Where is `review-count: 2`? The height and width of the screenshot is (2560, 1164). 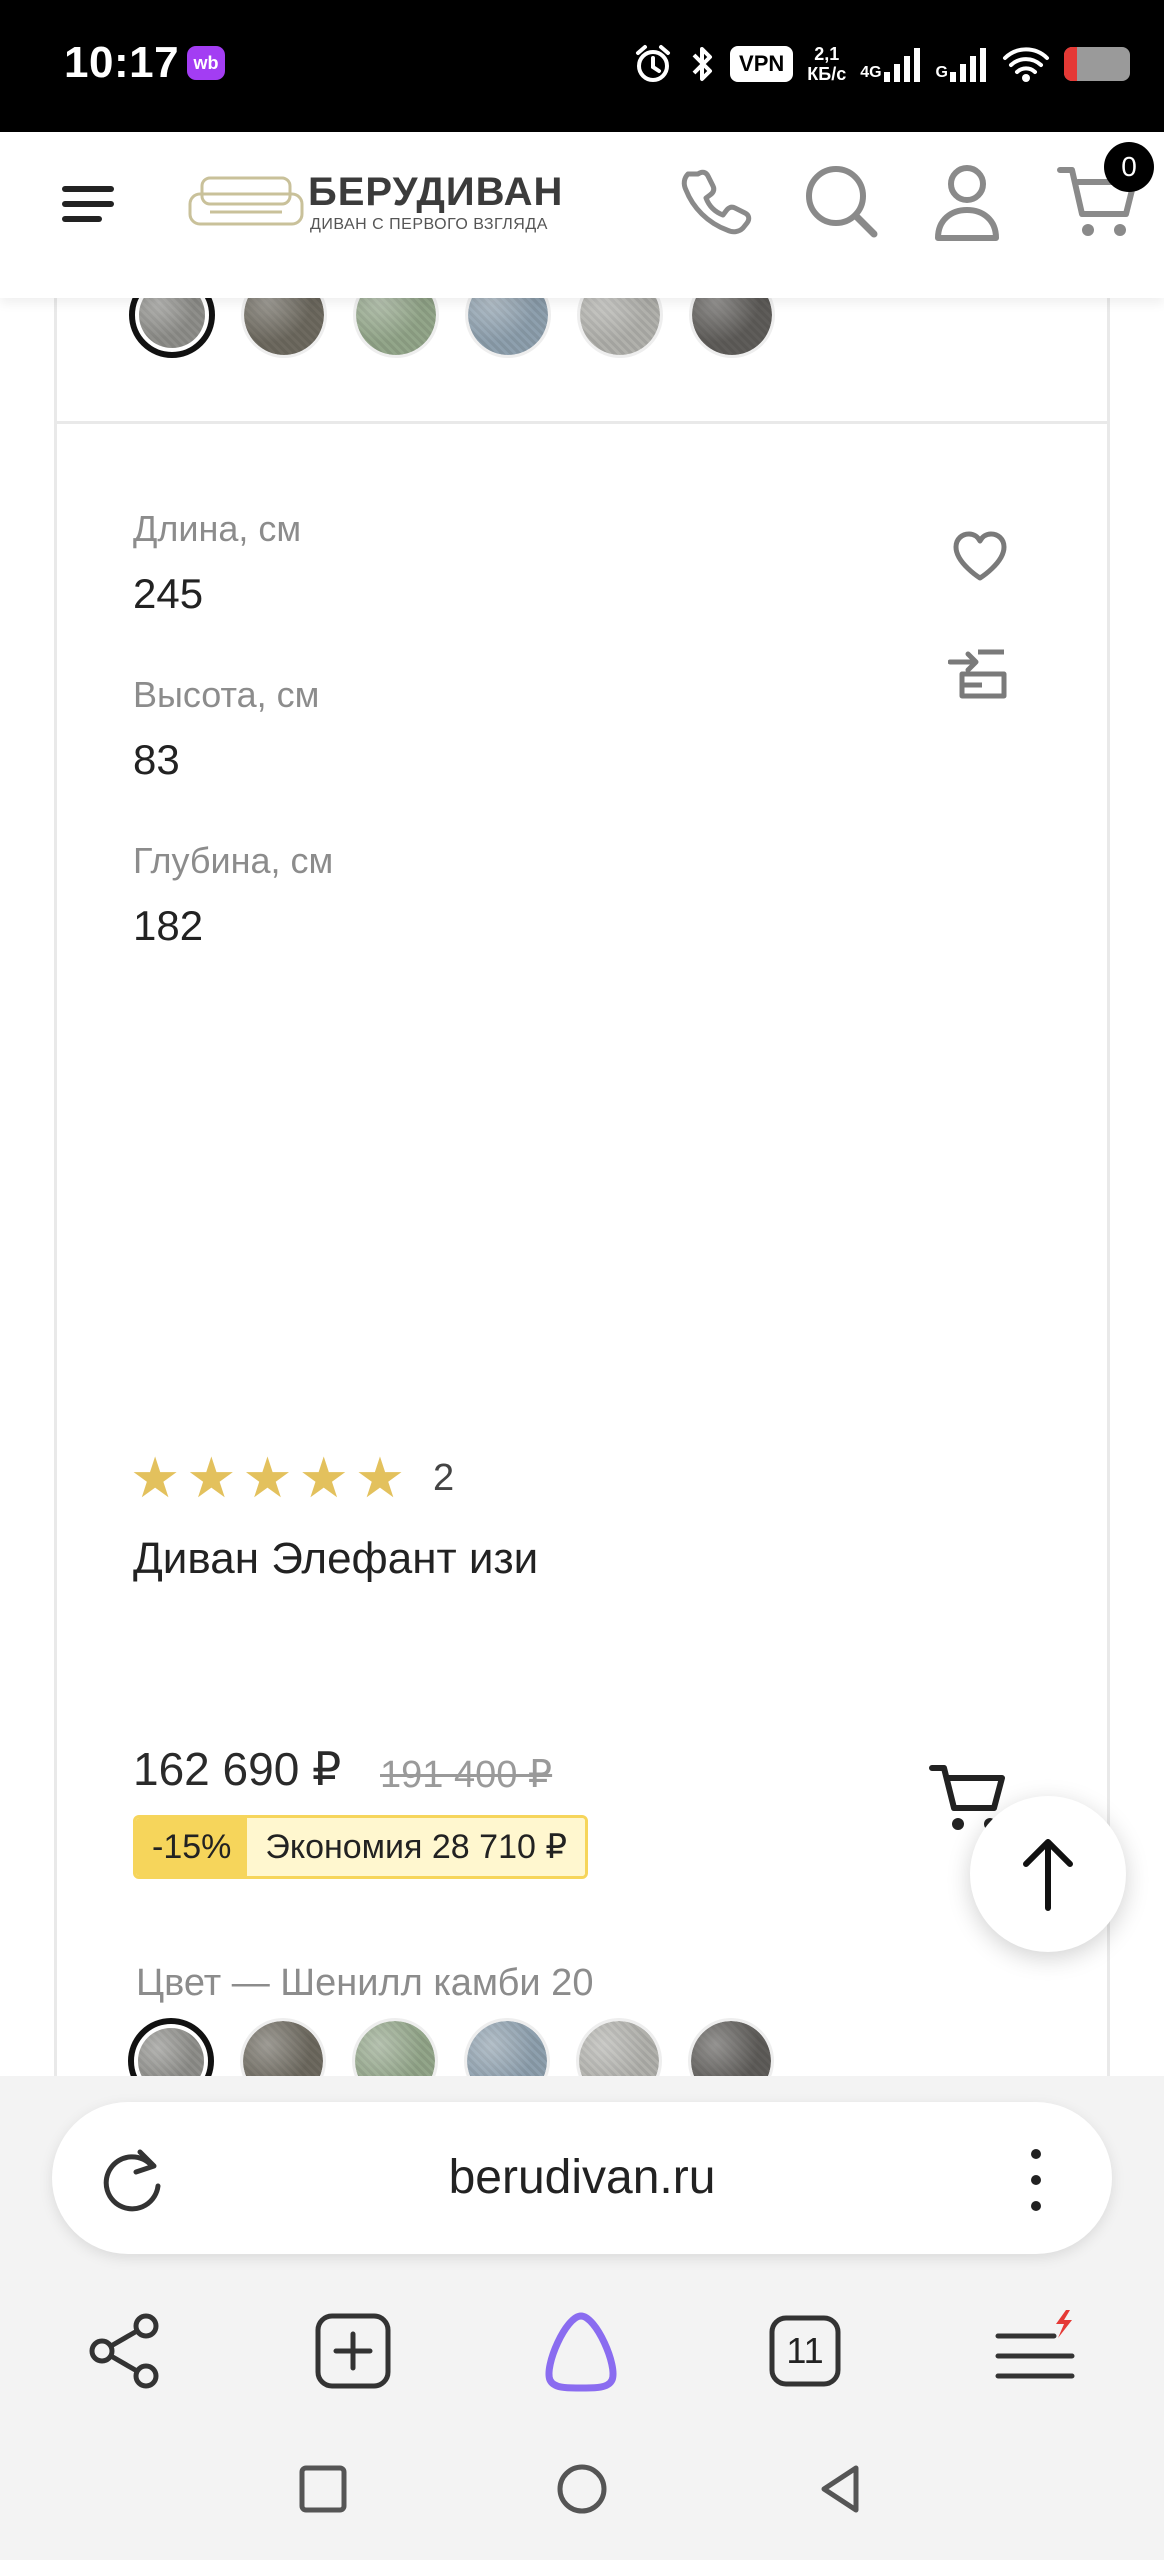
review-count: 2 is located at coordinates (444, 1477).